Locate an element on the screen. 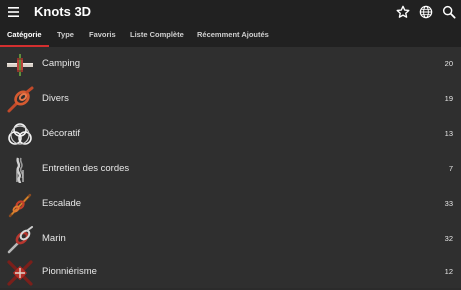 The image size is (461, 290). tab-liste-complete: Liste Complète is located at coordinates (157, 36).